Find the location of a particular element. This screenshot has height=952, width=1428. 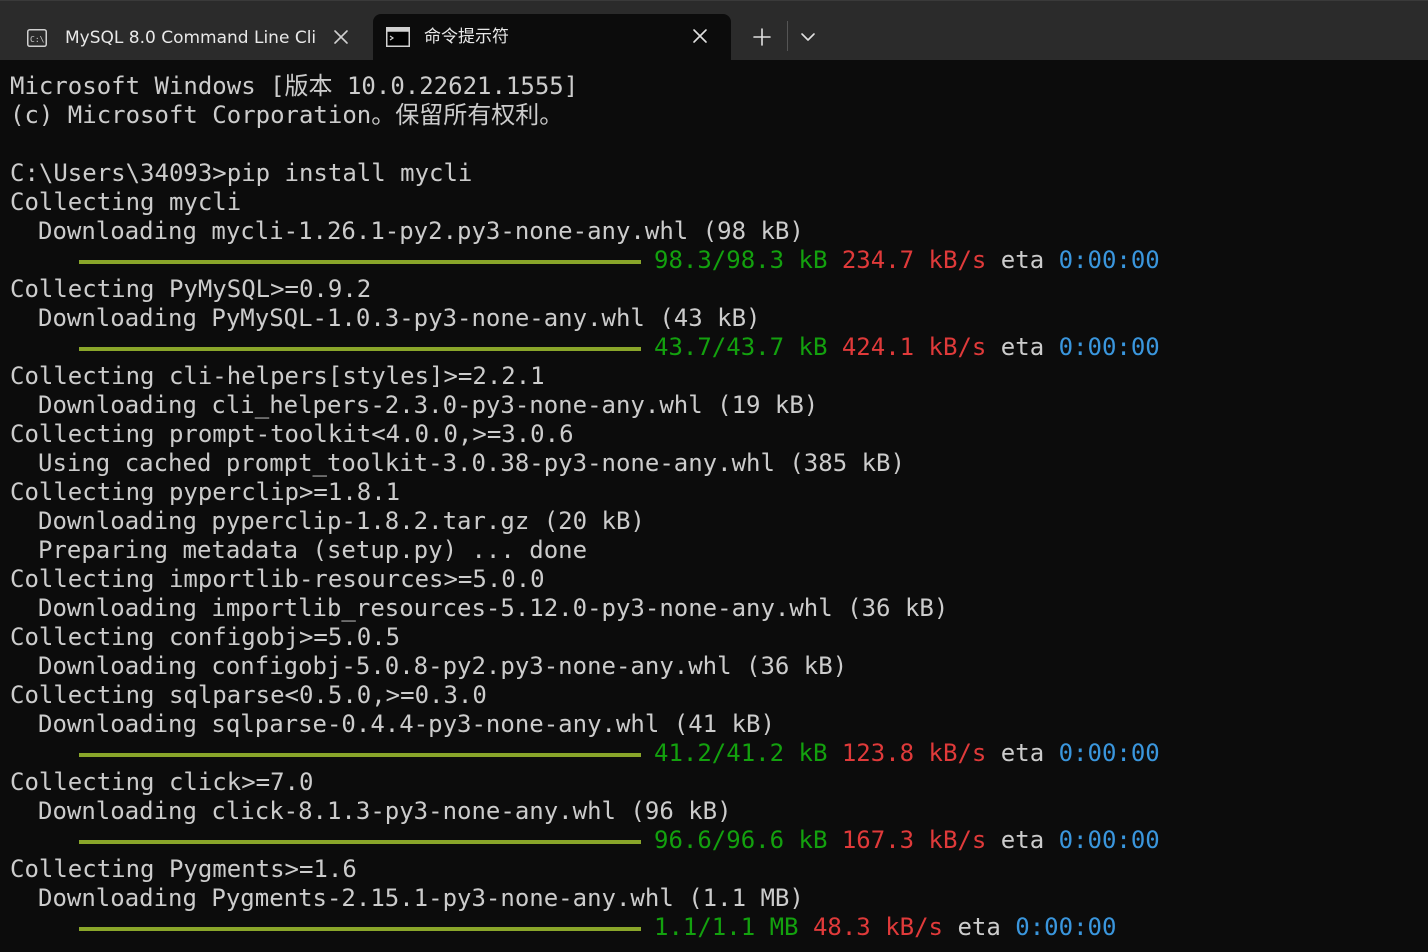

progress-stats: 96.6/96.6 kB 167.3 kB/s eta 0:00:00 is located at coordinates (907, 840).